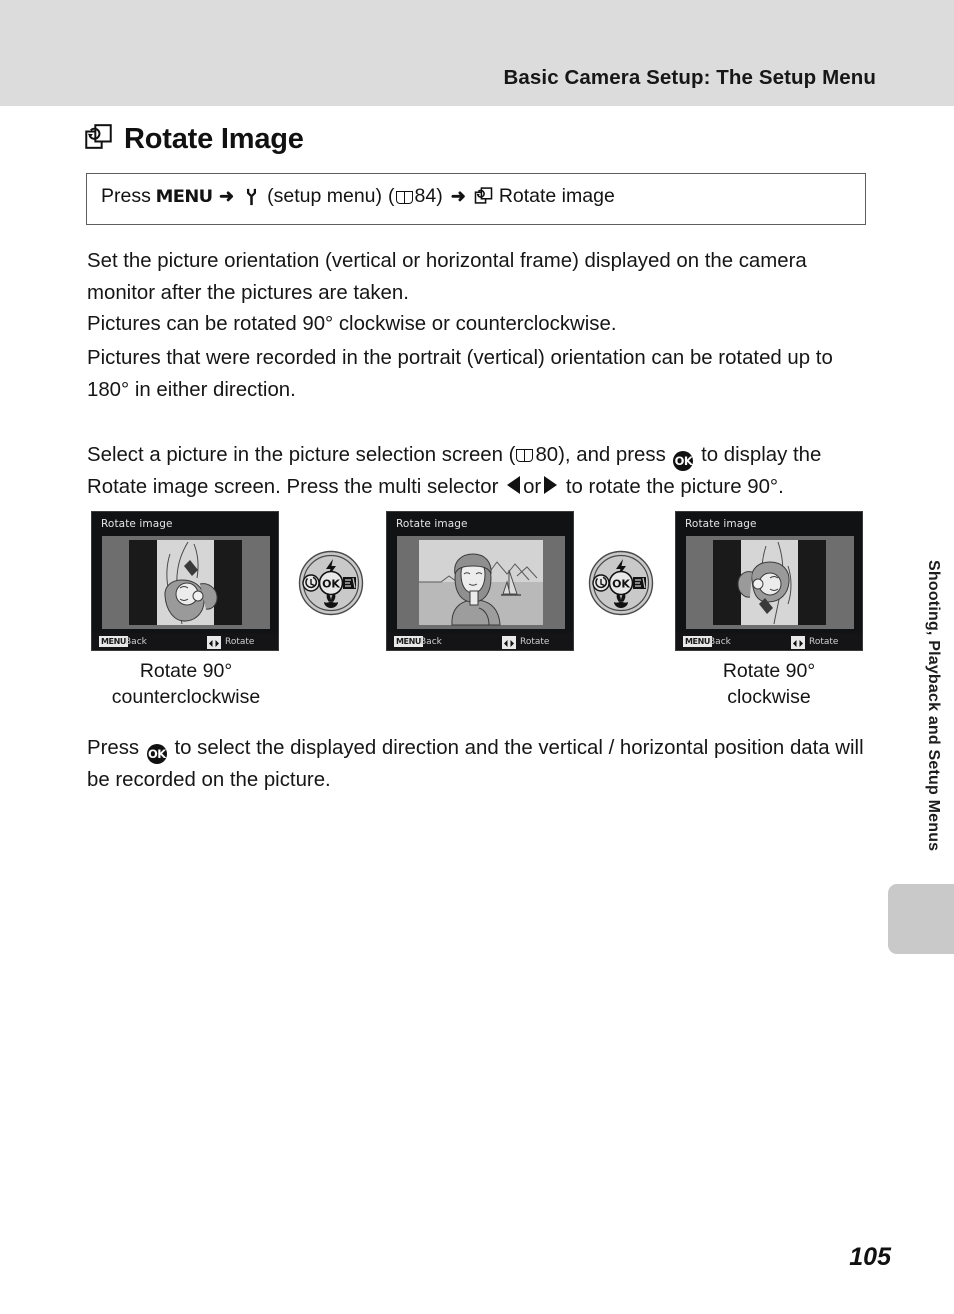 Image resolution: width=954 pixels, height=1314 pixels. I want to click on screen-right-back-label: Back, so click(720, 642).